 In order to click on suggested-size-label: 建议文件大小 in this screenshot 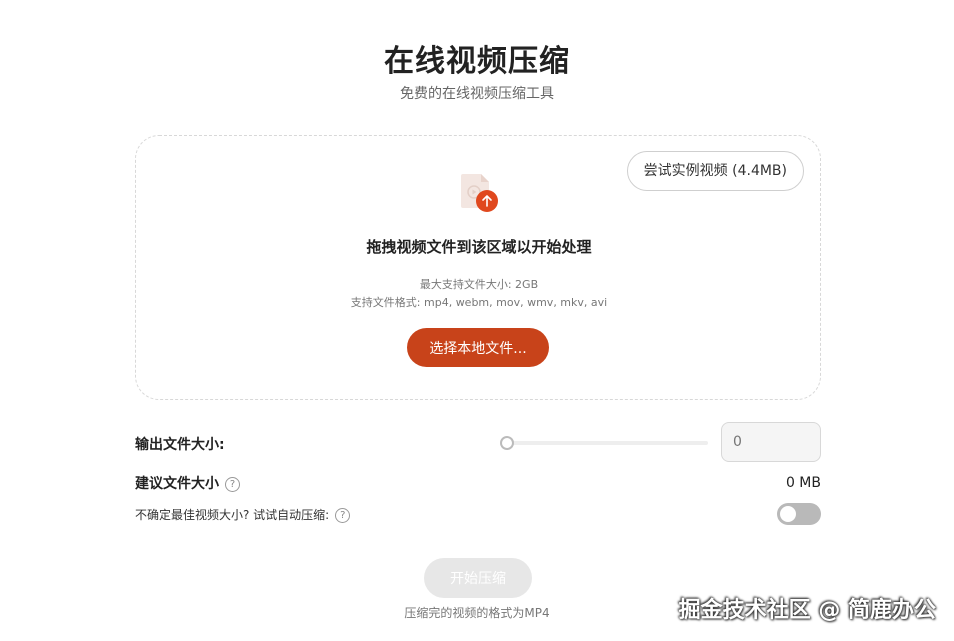, I will do `click(177, 484)`.